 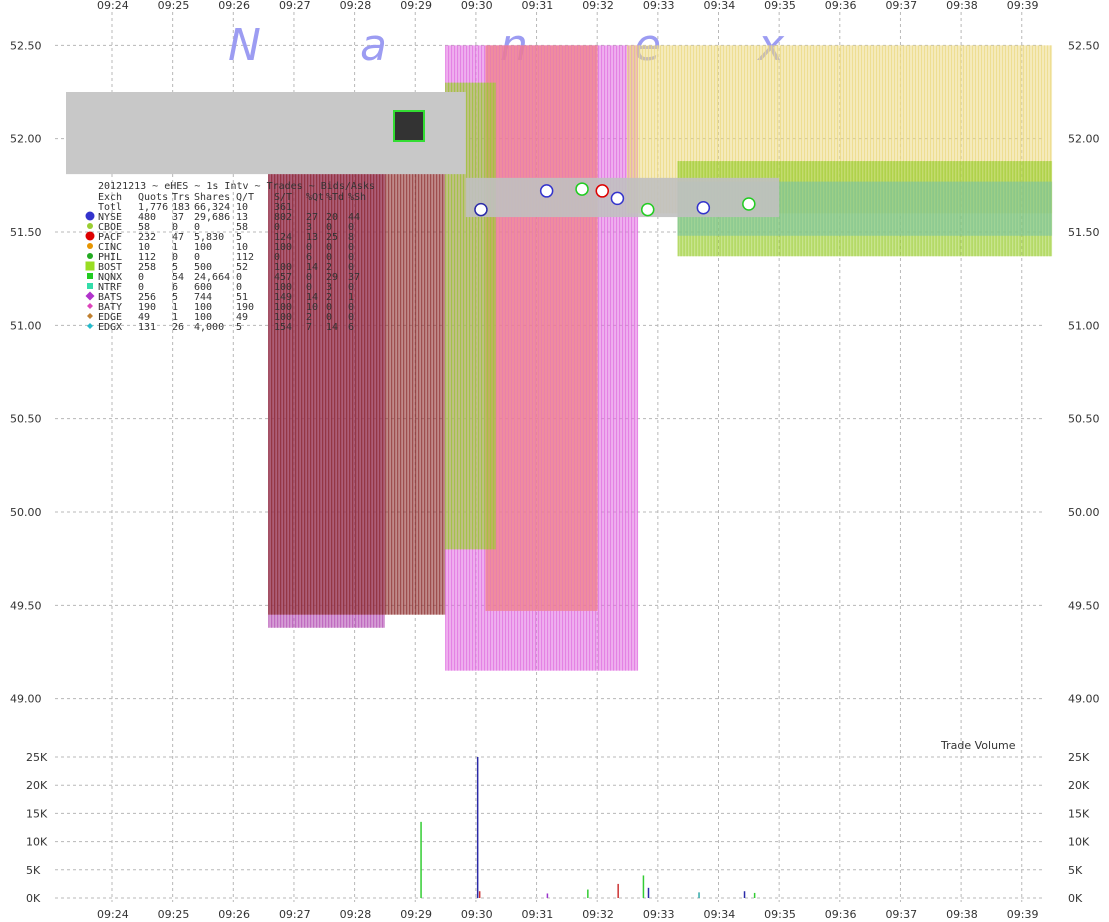 I want to click on volume-label: Trade Volume, so click(x=978, y=745).